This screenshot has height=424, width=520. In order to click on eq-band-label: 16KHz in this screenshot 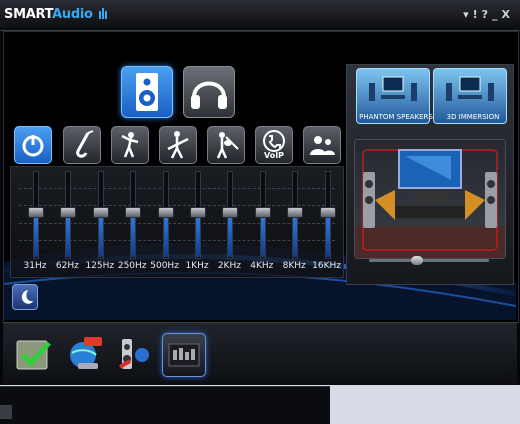, I will do `click(327, 266)`.